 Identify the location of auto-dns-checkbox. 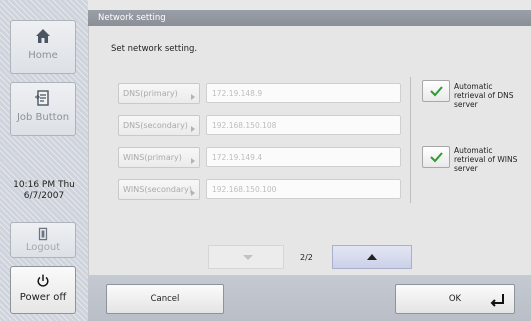
(436, 91).